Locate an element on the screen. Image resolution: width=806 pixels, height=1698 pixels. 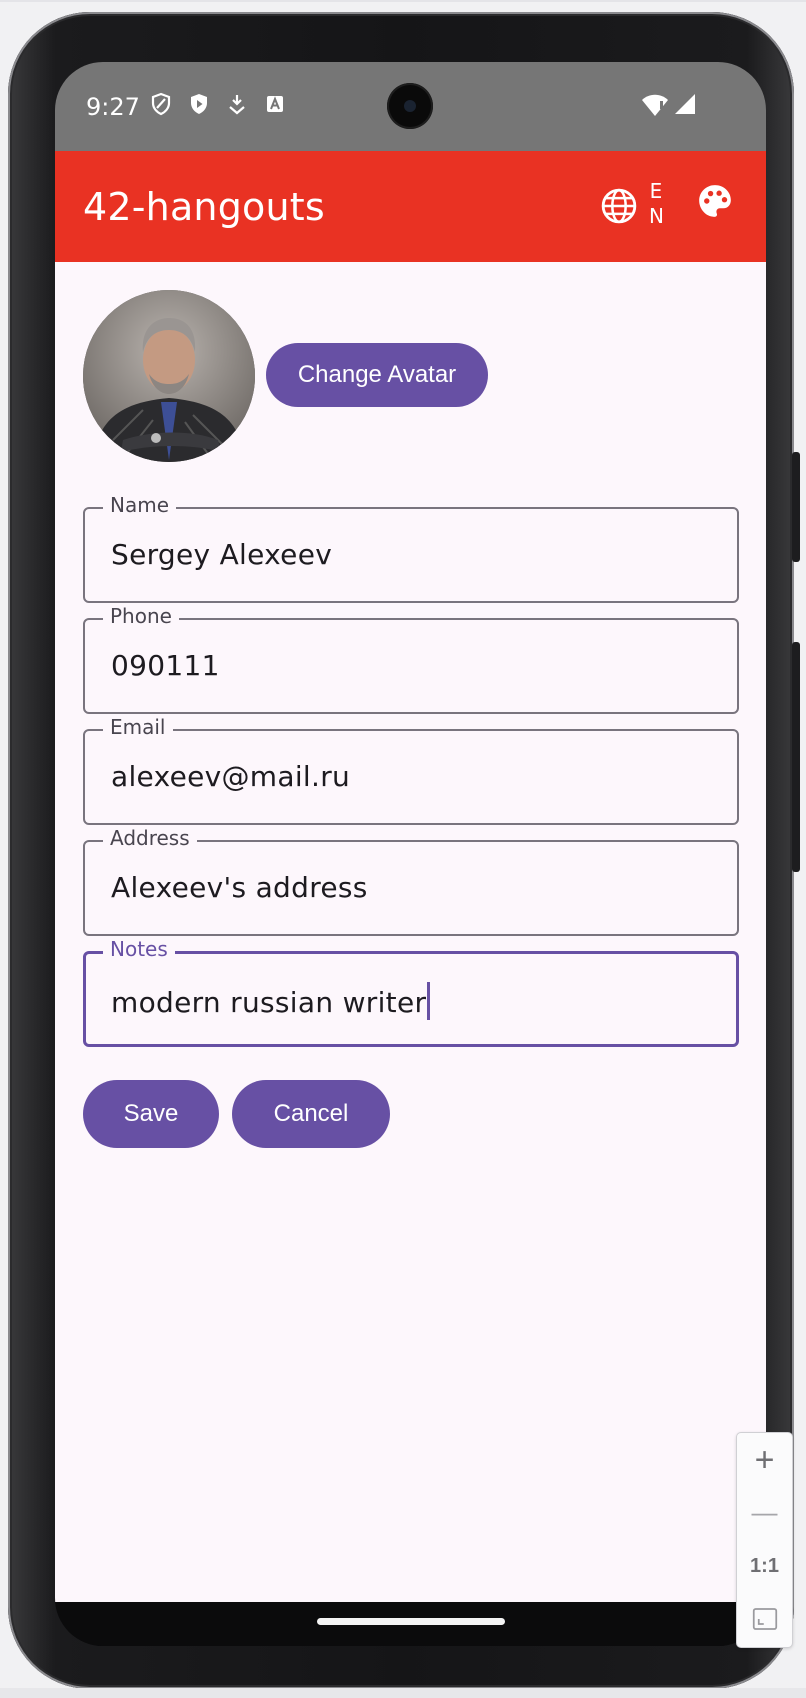
phone-field-label: Phone is located at coordinates (141, 616).